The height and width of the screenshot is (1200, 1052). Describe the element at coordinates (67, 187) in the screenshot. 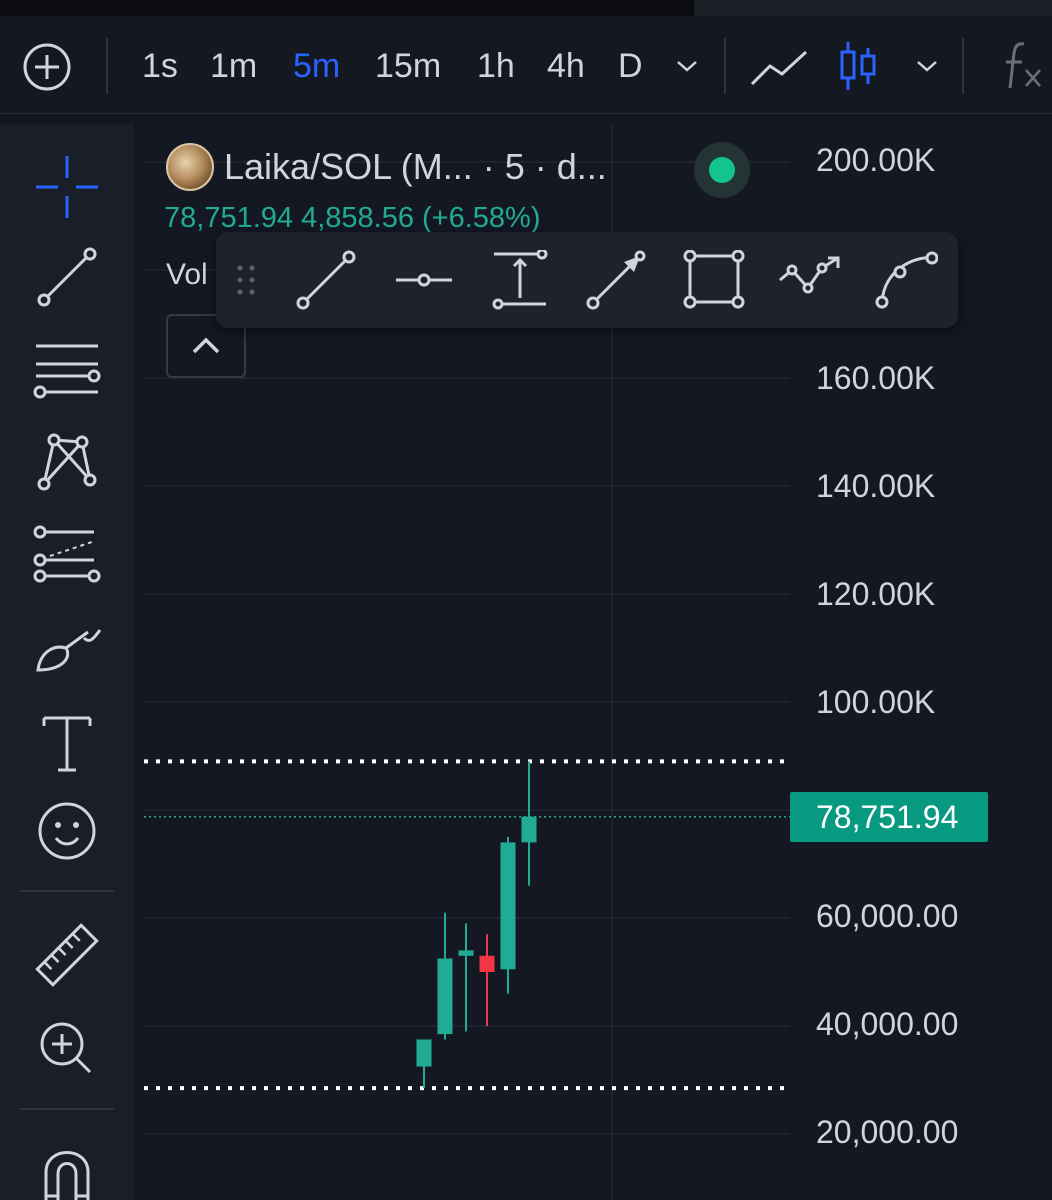

I see `crosshair-icon` at that location.